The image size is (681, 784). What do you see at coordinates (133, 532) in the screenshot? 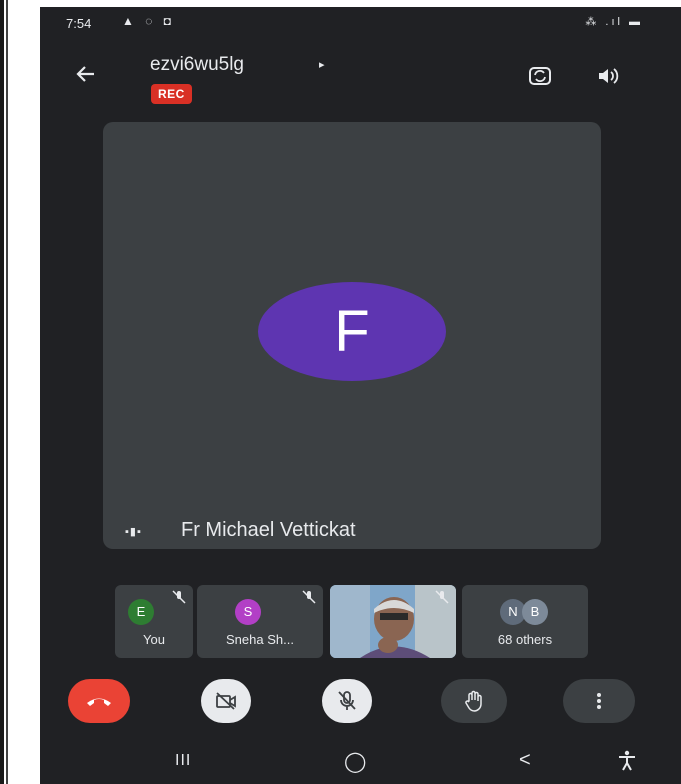
I see `audio-level-icon: ▪▮▪` at bounding box center [133, 532].